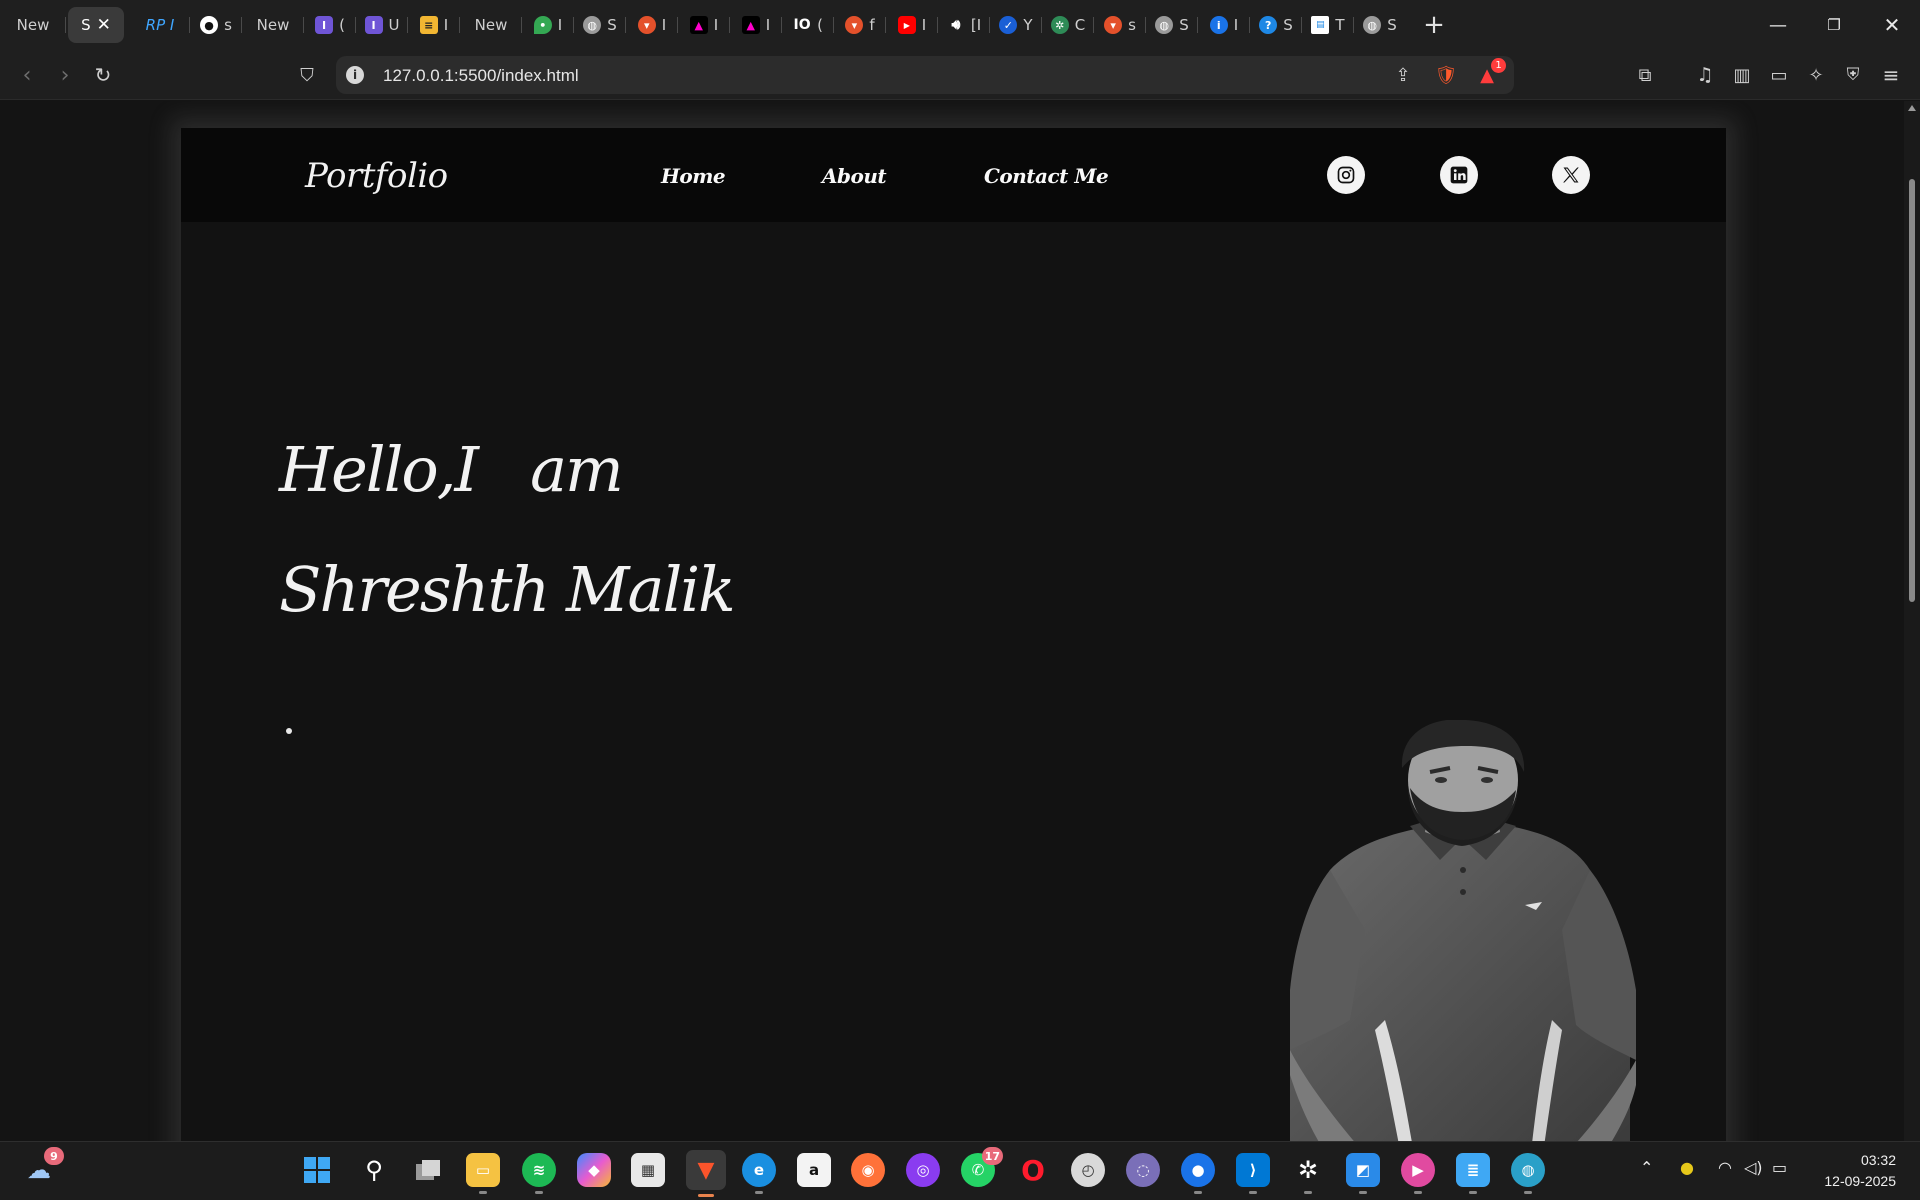 The image size is (1920, 1200). Describe the element at coordinates (808, 25) in the screenshot. I see `tab-io: IO (` at that location.